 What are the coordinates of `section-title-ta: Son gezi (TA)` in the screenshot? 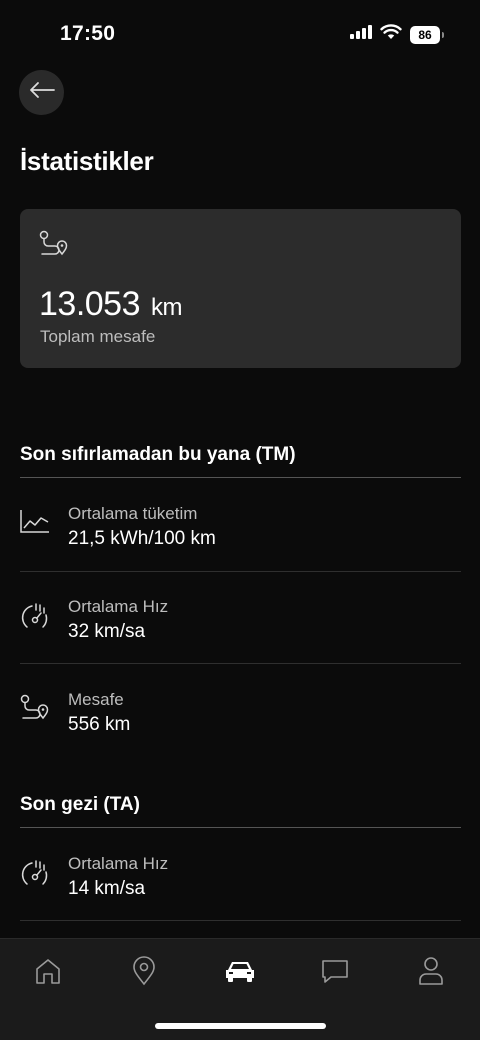 It's located at (80, 804).